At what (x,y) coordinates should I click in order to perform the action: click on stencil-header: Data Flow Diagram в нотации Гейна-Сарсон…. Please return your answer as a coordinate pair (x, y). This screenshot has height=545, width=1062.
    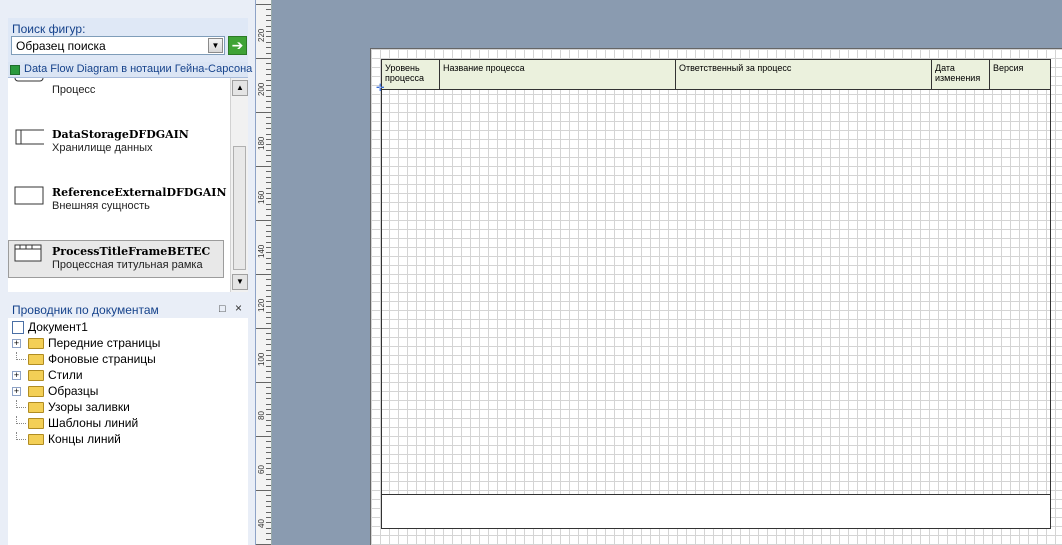
    Looking at the image, I should click on (130, 70).